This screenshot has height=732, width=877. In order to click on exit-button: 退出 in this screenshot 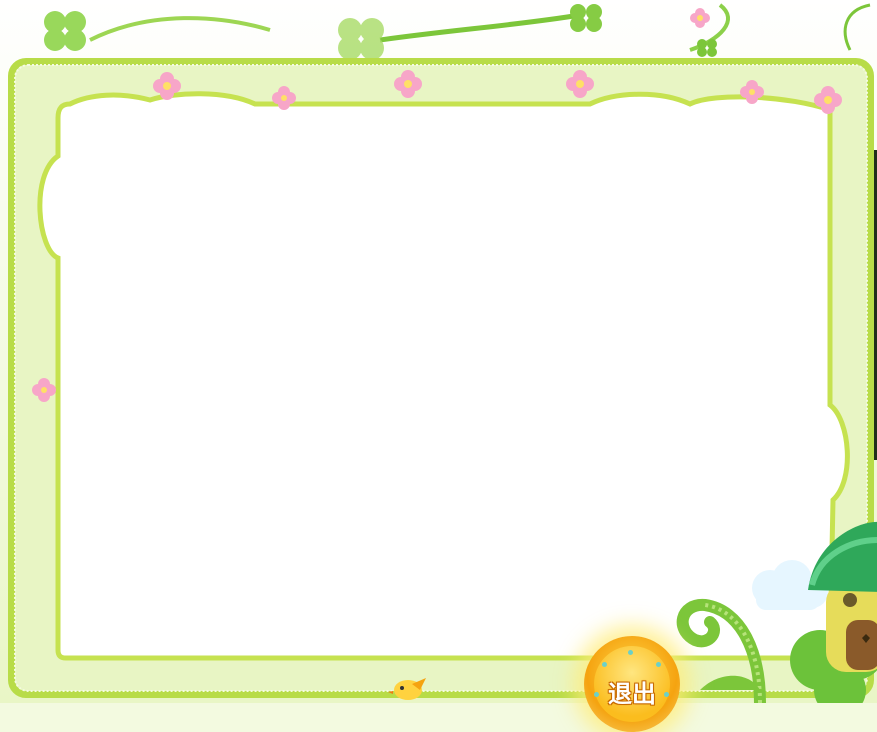, I will do `click(632, 684)`.